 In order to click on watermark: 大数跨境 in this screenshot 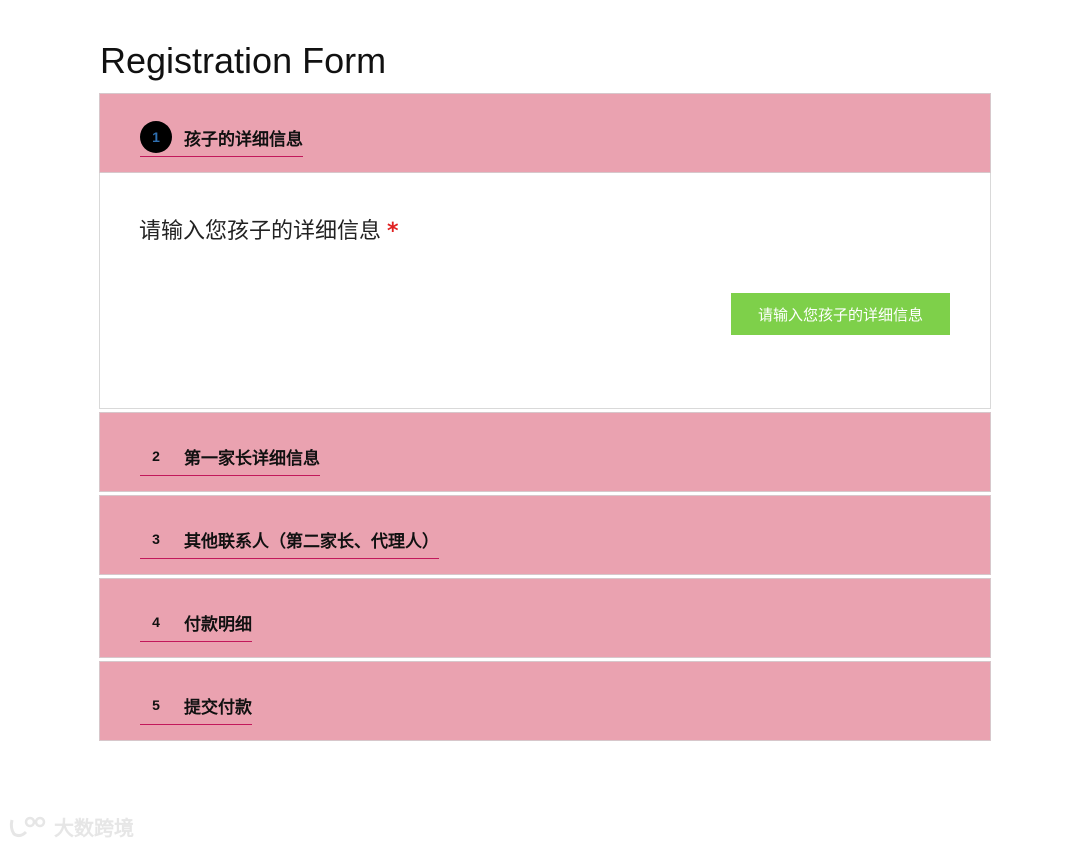, I will do `click(71, 826)`.